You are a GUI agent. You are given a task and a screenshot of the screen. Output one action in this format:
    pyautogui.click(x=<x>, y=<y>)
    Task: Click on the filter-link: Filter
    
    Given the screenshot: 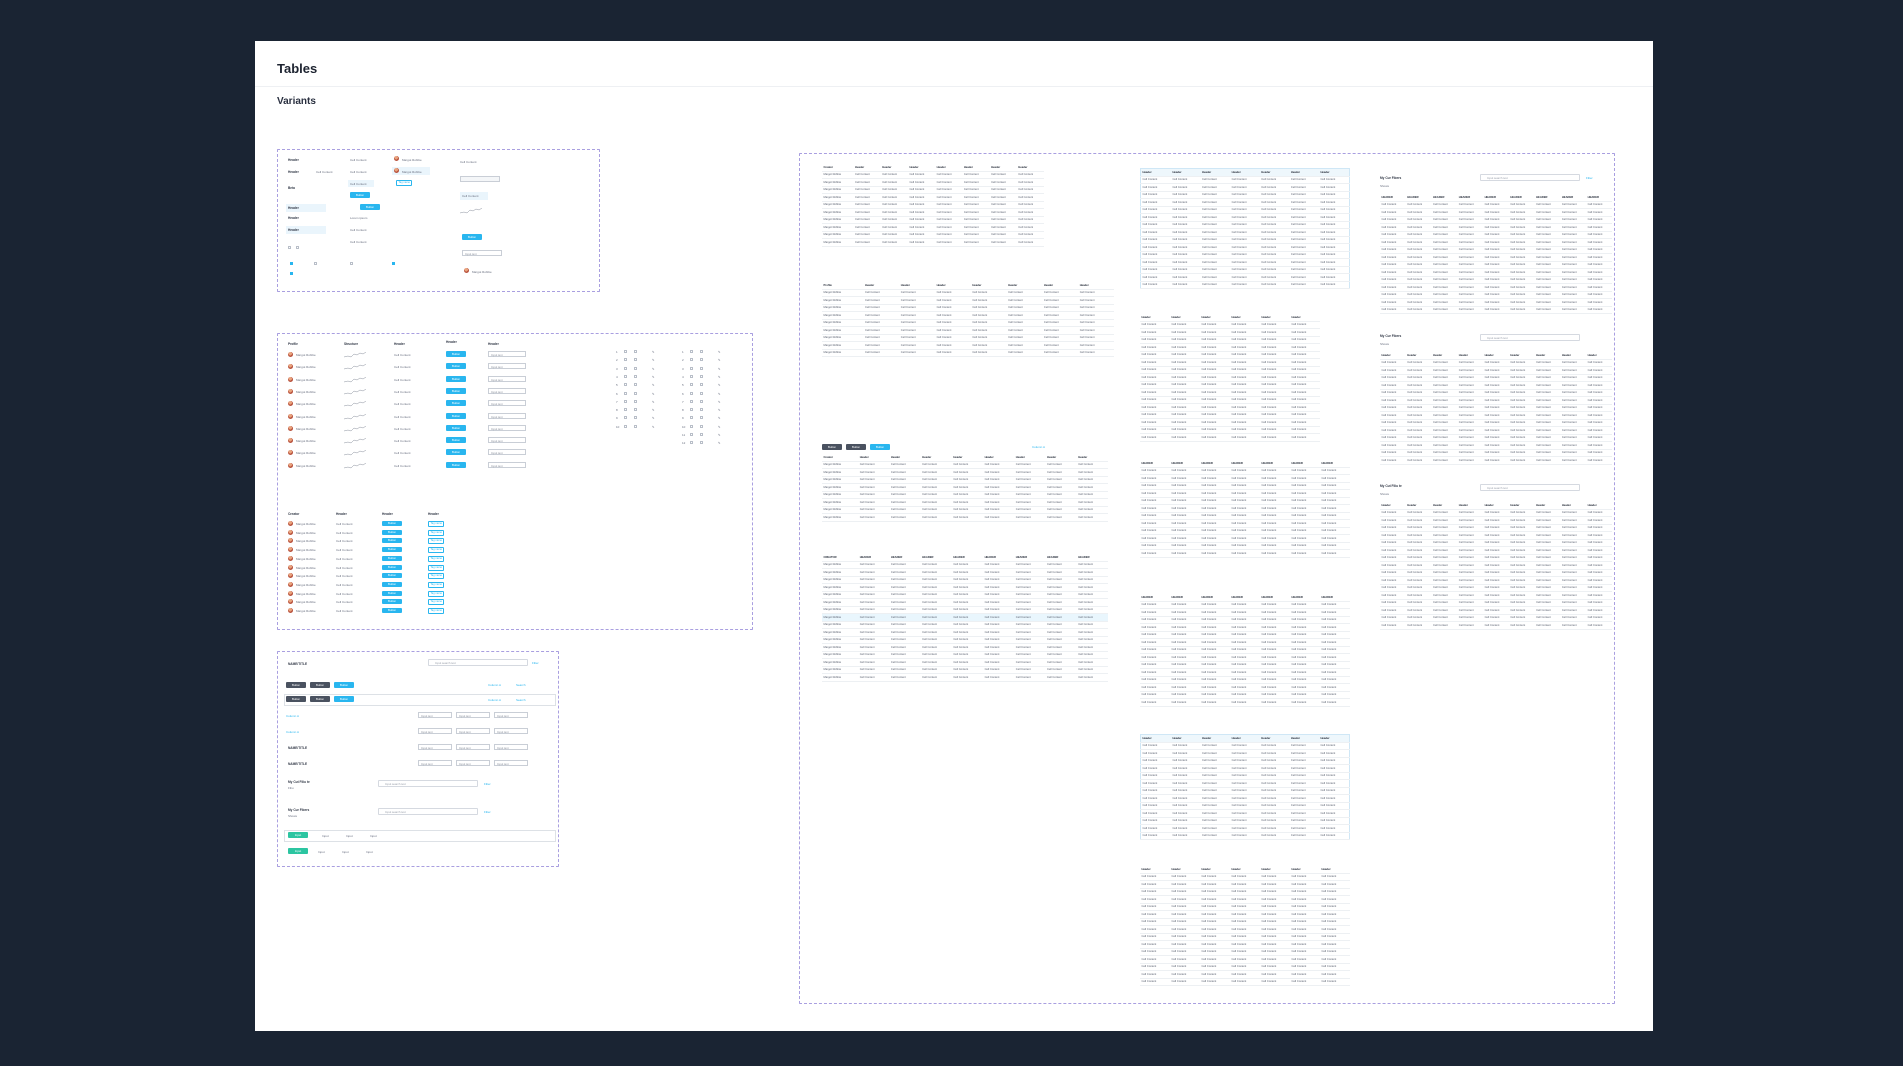 What is the action you would take?
    pyautogui.click(x=487, y=784)
    